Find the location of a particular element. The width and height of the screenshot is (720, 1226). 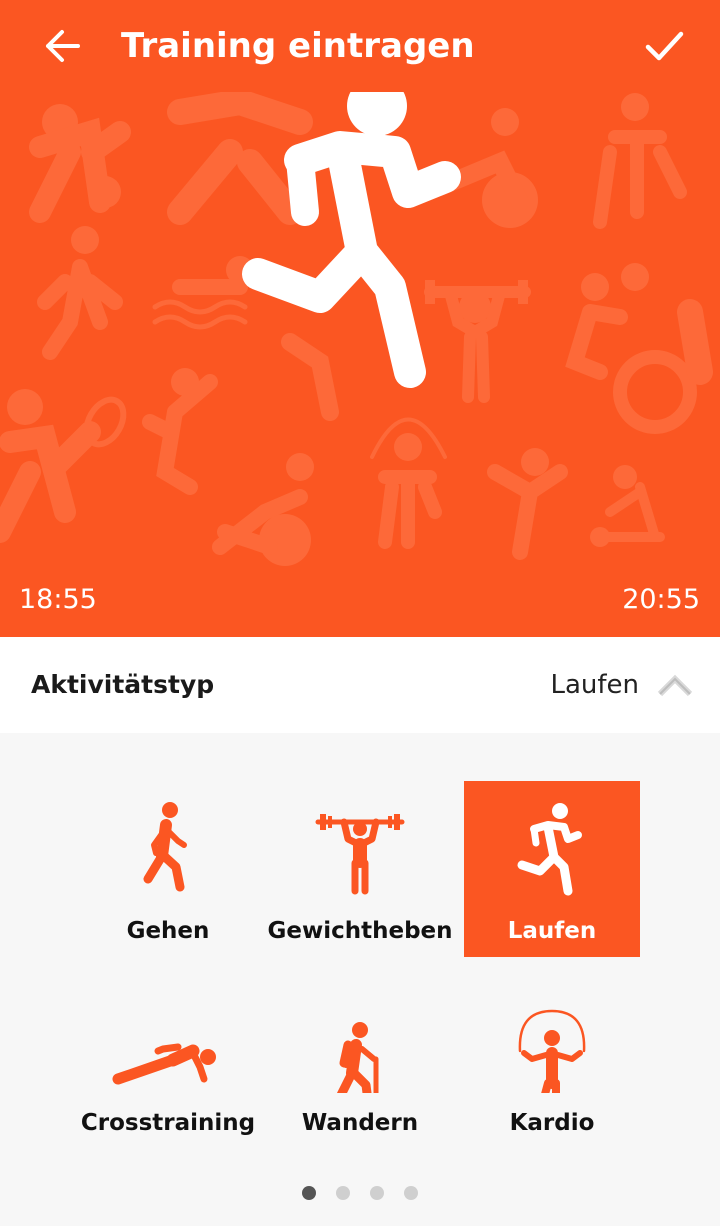

checkmark-icon is located at coordinates (664, 46).